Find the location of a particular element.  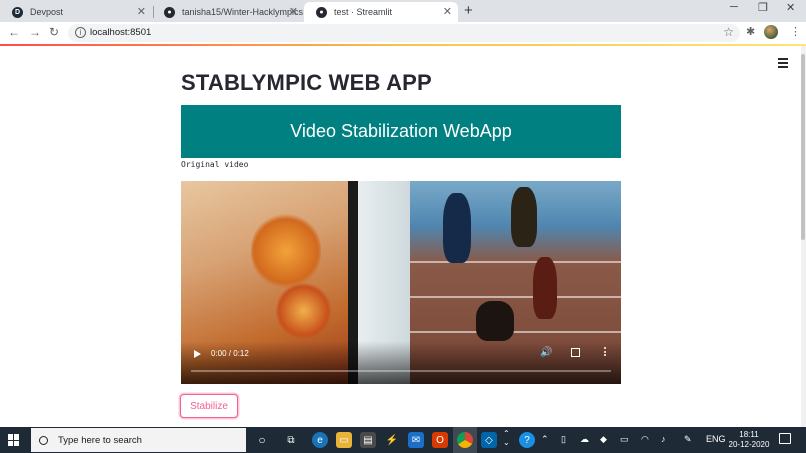

new-tab-button: + is located at coordinates (468, 10).